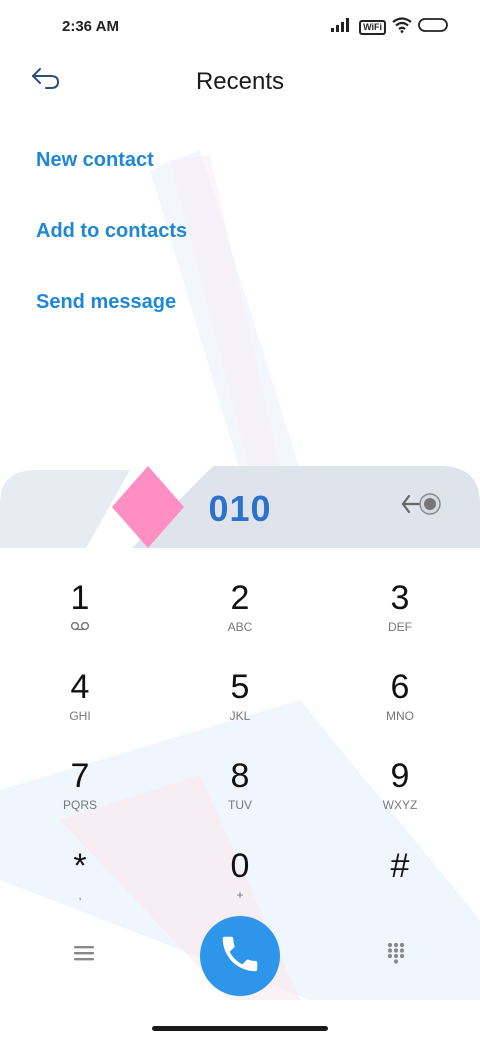  I want to click on header: Recents, so click(240, 82).